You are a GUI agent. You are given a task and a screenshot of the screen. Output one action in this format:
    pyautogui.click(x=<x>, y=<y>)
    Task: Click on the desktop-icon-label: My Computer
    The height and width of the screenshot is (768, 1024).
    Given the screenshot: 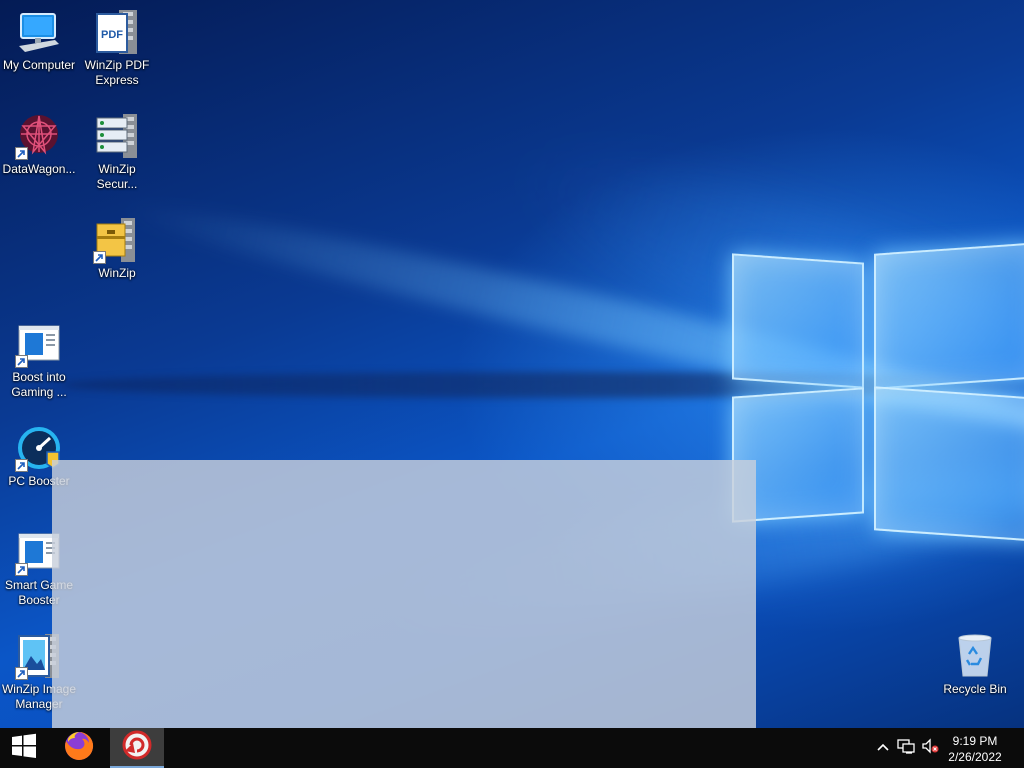 What is the action you would take?
    pyautogui.click(x=39, y=65)
    